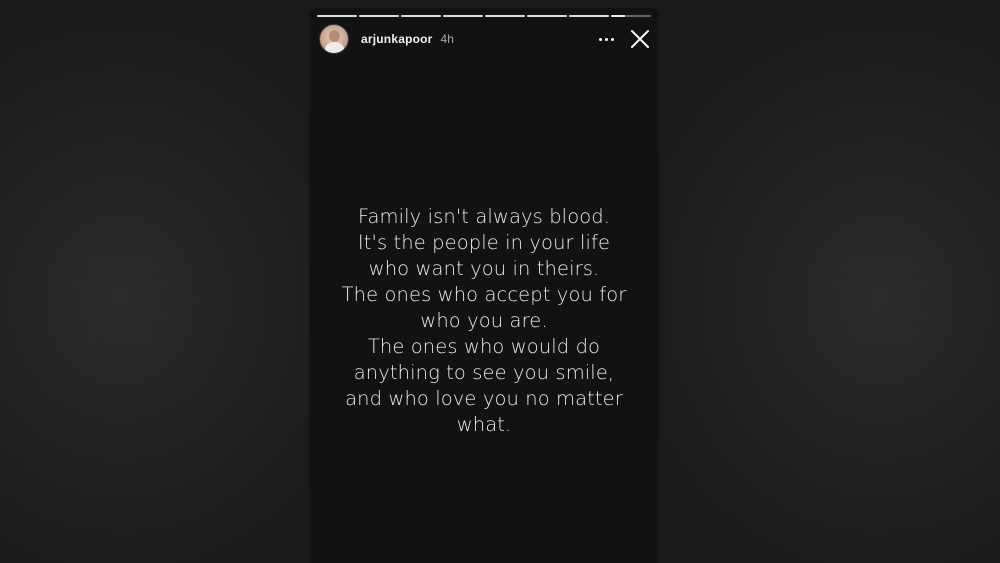  What do you see at coordinates (484, 424) in the screenshot?
I see `quote-line: what.` at bounding box center [484, 424].